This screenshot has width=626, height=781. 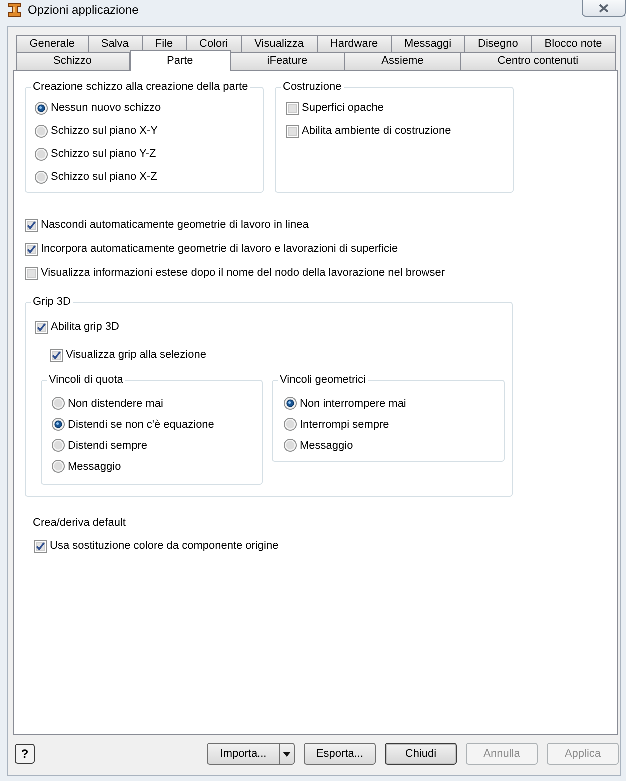 What do you see at coordinates (85, 327) in the screenshot?
I see `checkbox-label: Abilita grip 3D` at bounding box center [85, 327].